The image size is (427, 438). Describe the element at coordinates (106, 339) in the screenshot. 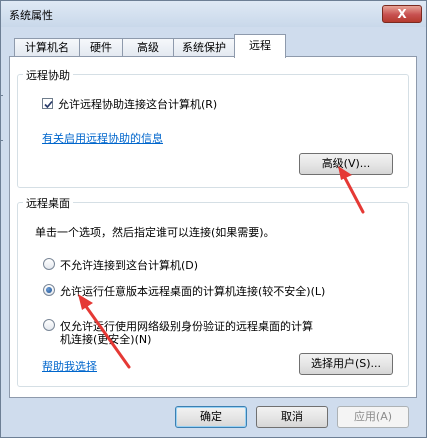

I see `allow-nla-only-label-line2: 机连接(更安全)(N)` at that location.